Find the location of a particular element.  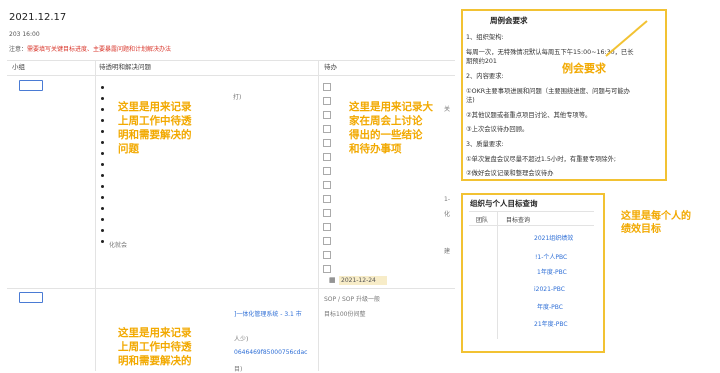

goal-link: !1-个人PBC is located at coordinates (551, 256).